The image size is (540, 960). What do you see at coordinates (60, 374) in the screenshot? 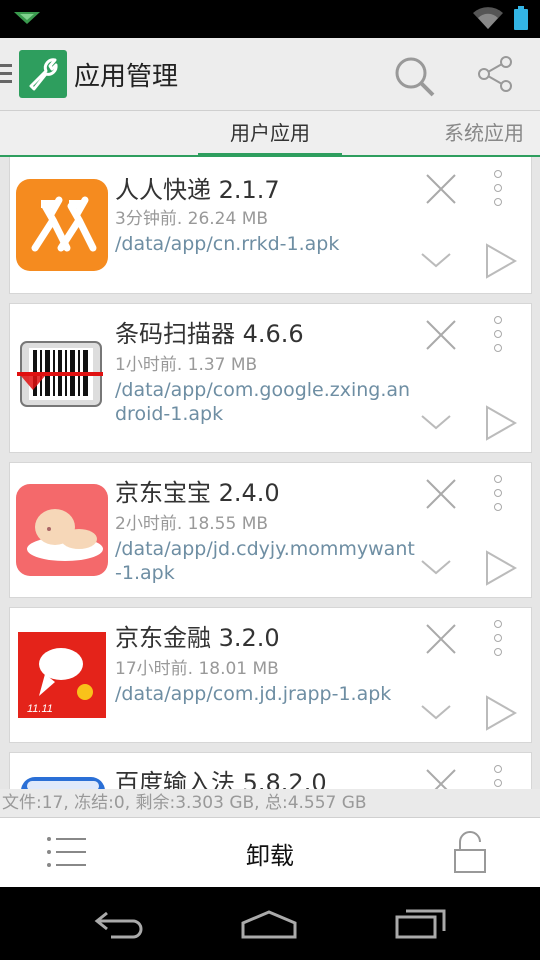
I see `app-icon-barcode-scanner` at bounding box center [60, 374].